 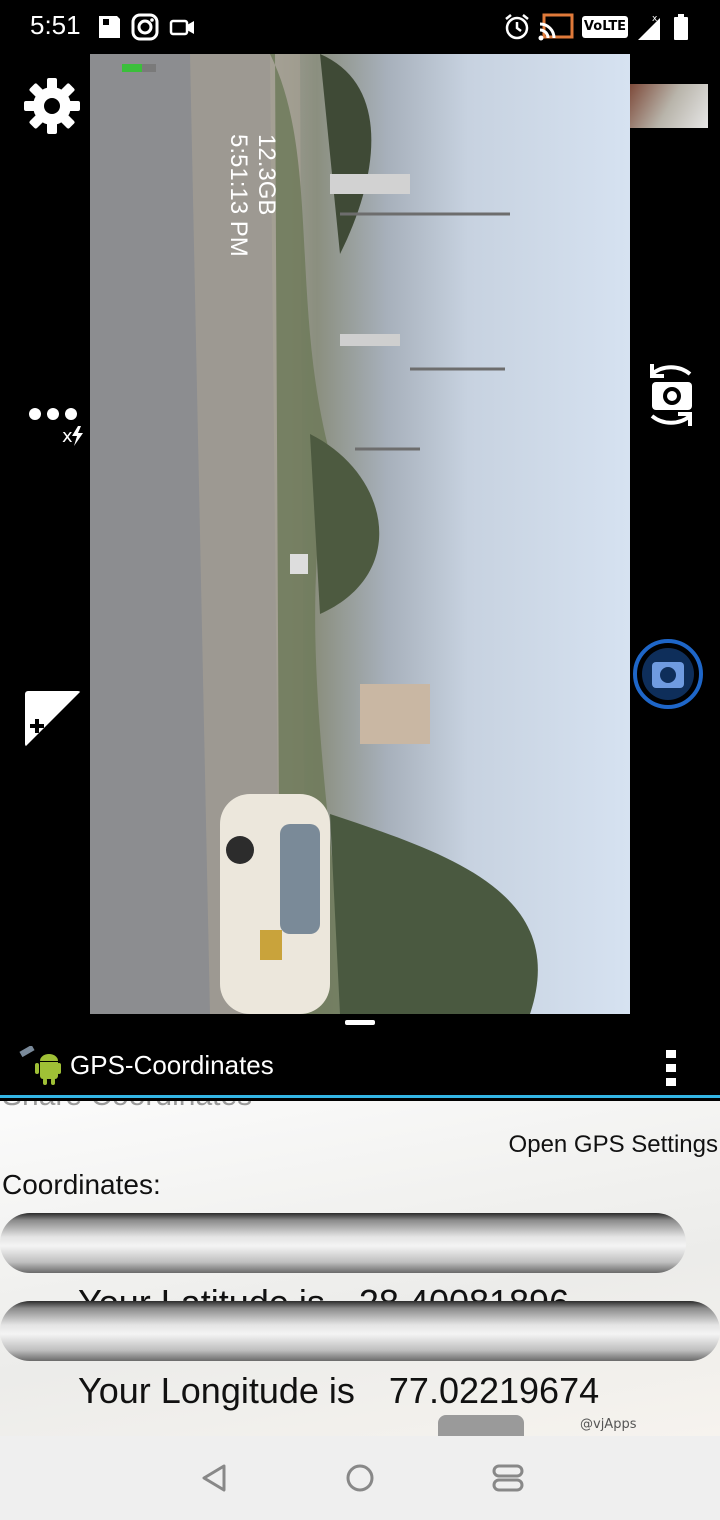 What do you see at coordinates (668, 674) in the screenshot?
I see `capture-button` at bounding box center [668, 674].